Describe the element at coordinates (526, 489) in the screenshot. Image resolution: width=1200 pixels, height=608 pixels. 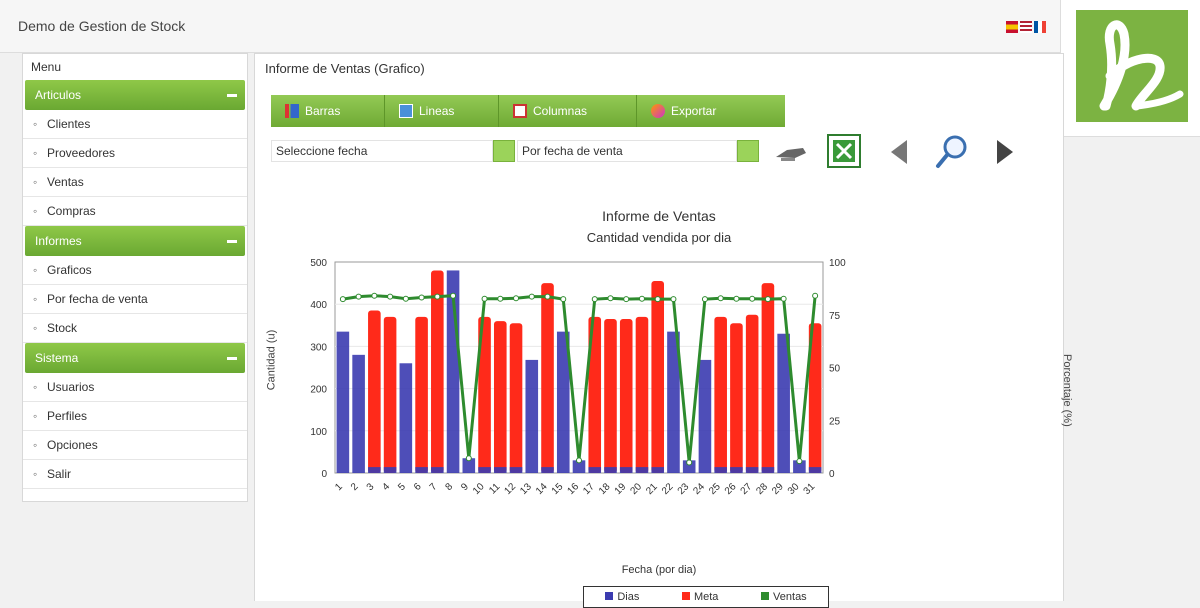
I see `x-tick-label: 13` at that location.